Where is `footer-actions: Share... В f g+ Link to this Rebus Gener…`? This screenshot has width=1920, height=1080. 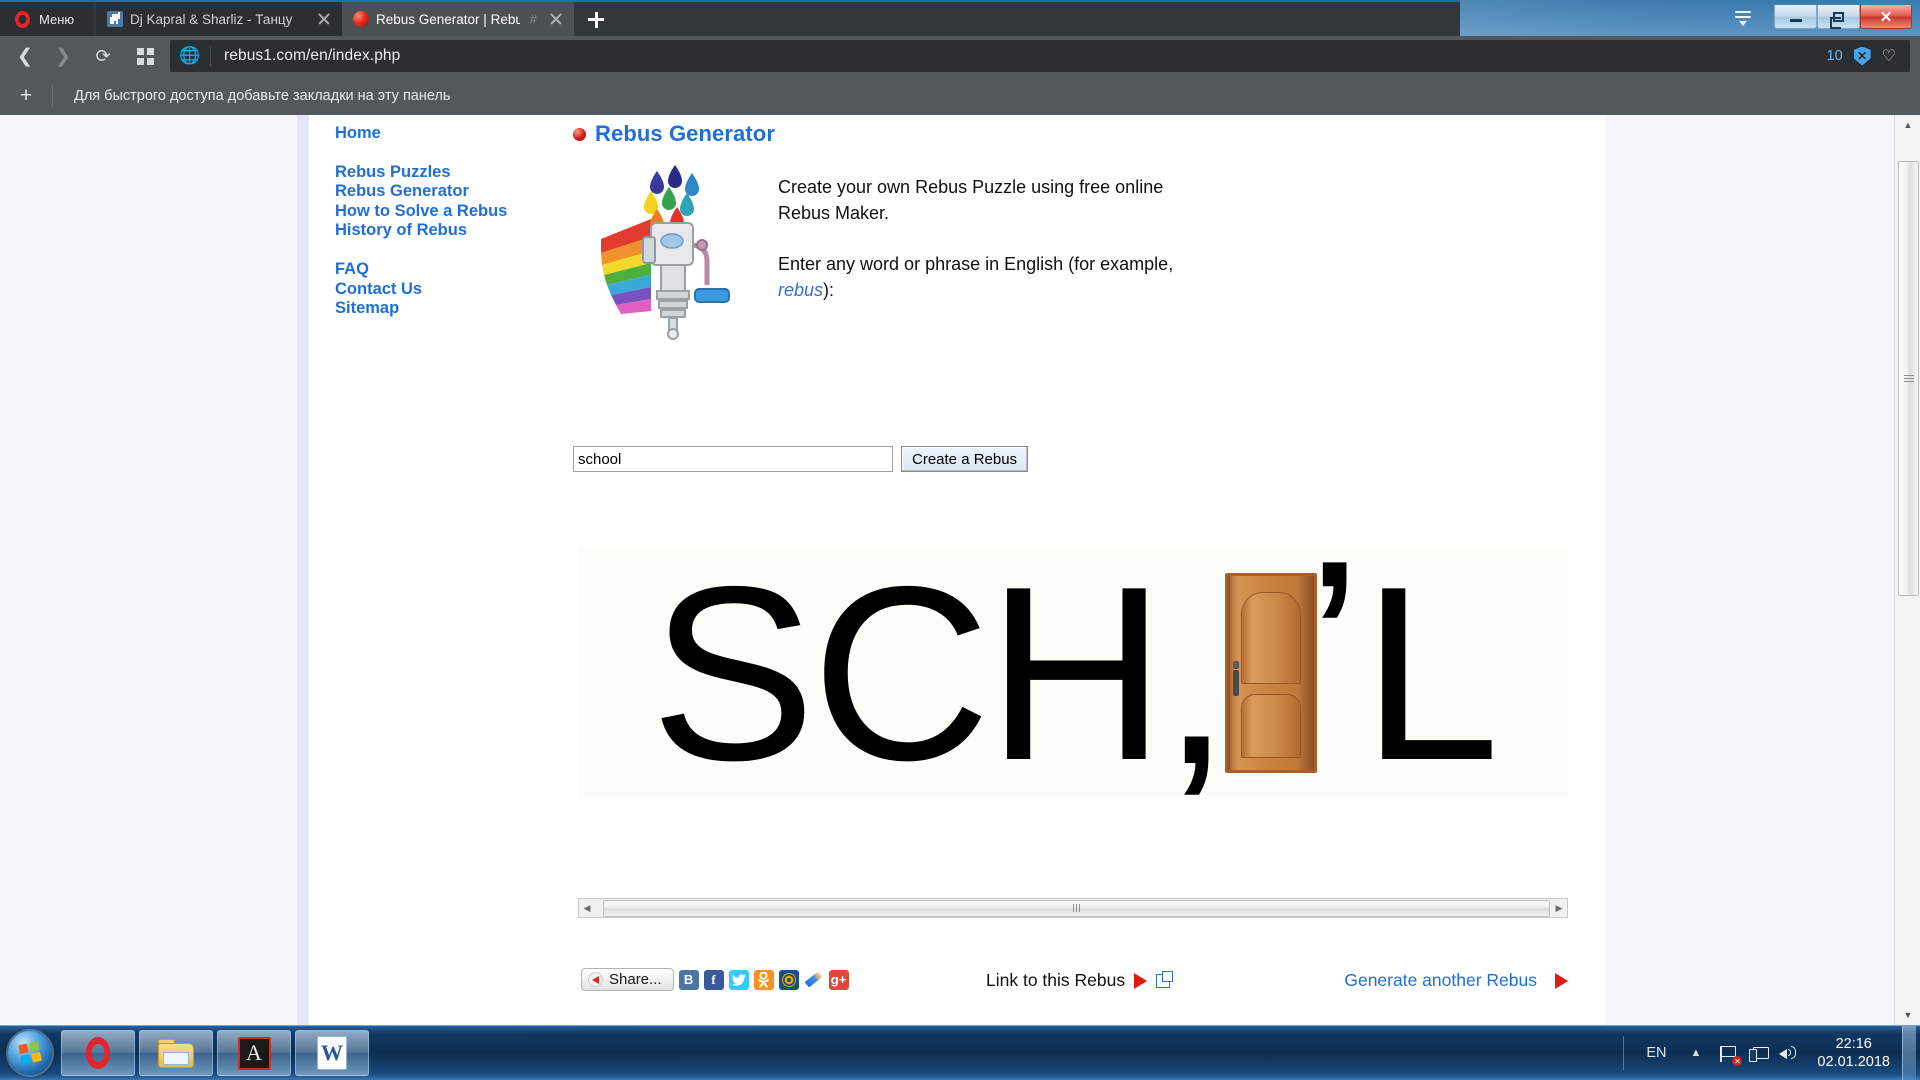
footer-actions: Share... В f g+ Link to this Rebus Gener… is located at coordinates (1073, 983).